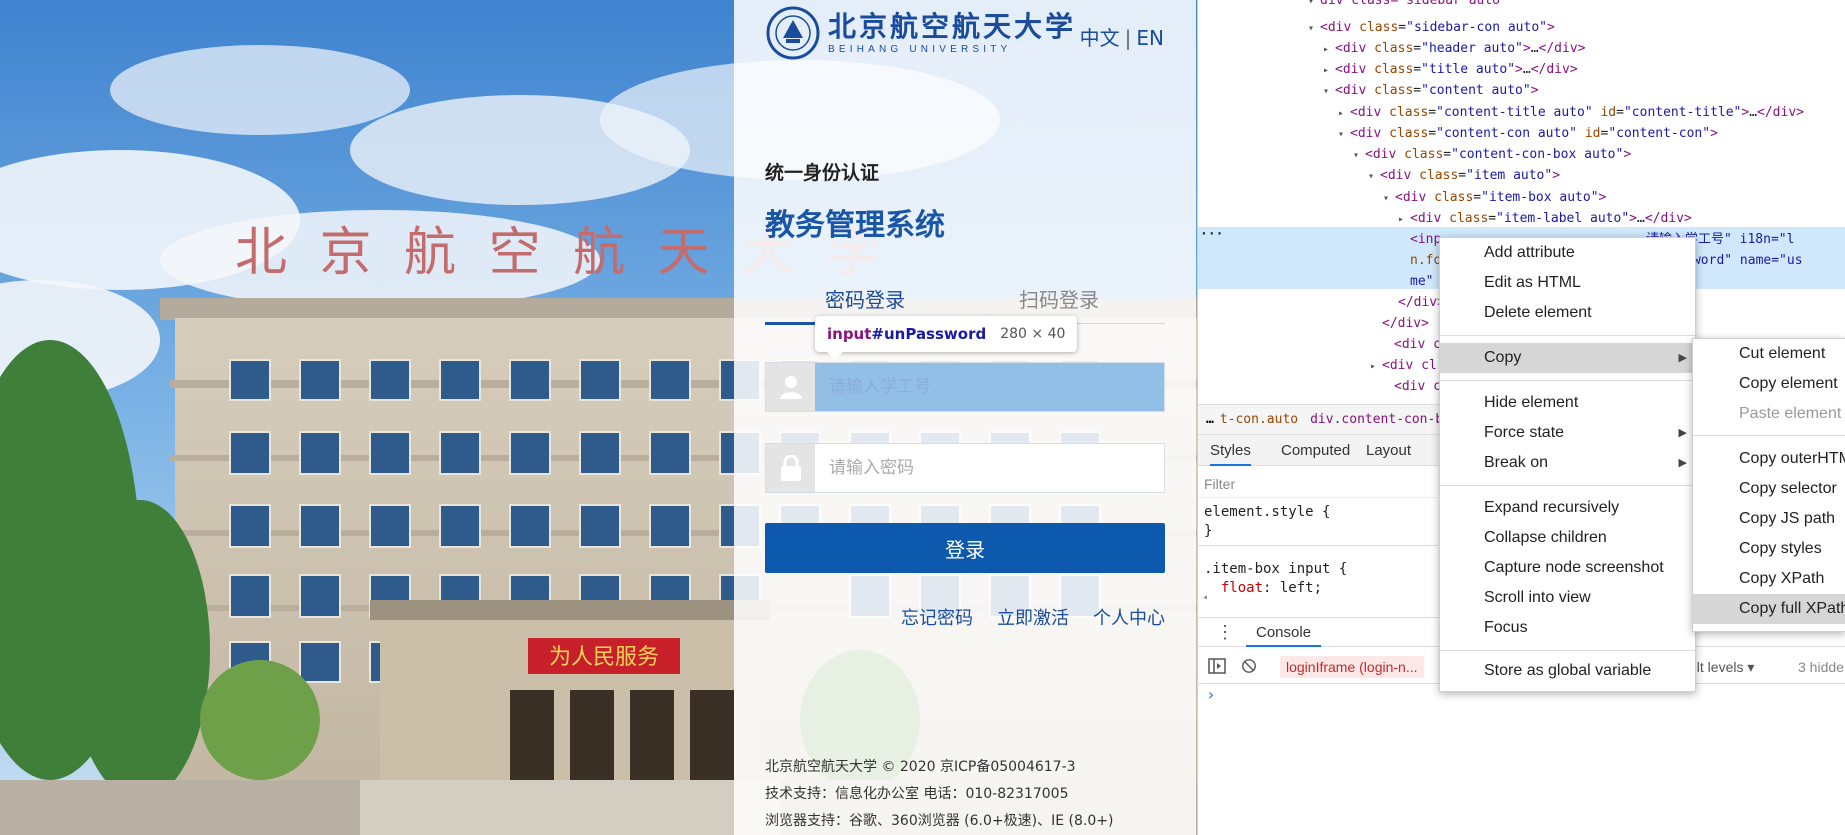 The height and width of the screenshot is (835, 1845). Describe the element at coordinates (1545, 218) in the screenshot. I see `dom-line: ▸ <div class="item-label auto">…</div>` at that location.